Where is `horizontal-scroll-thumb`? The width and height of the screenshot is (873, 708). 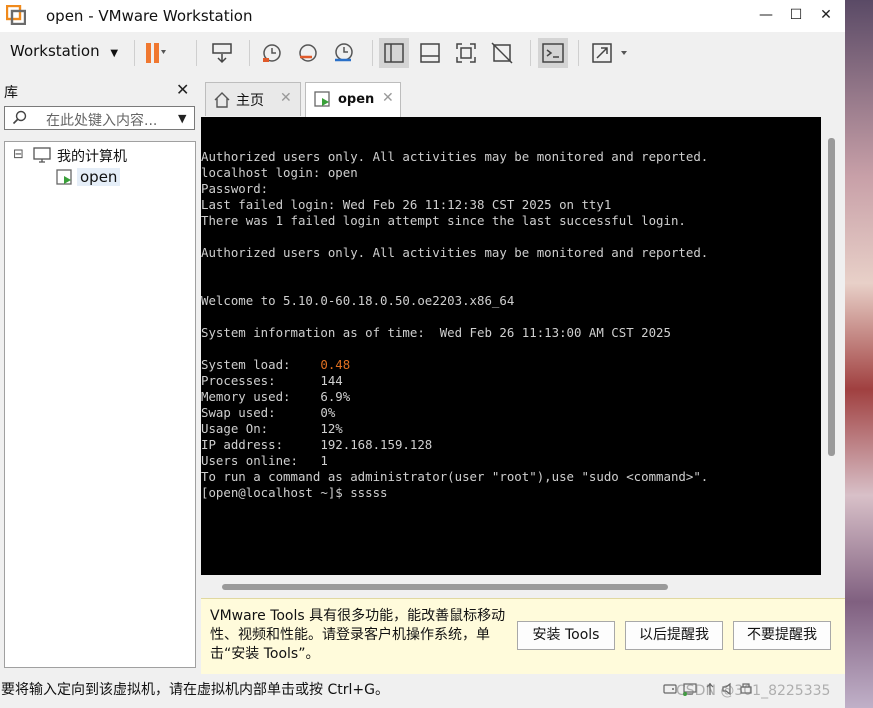
horizontal-scroll-thumb is located at coordinates (445, 587).